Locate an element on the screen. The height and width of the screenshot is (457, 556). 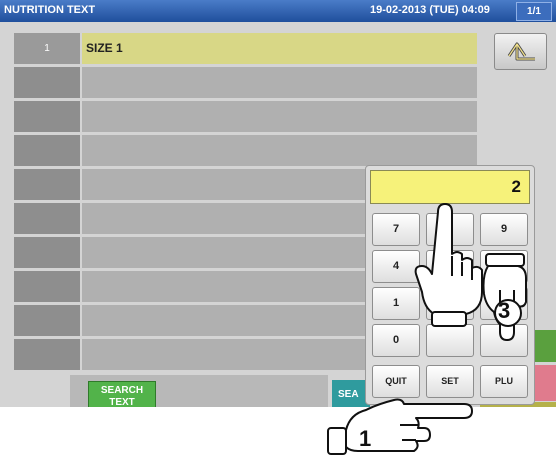
keypad-key: 8 is located at coordinates (450, 229).